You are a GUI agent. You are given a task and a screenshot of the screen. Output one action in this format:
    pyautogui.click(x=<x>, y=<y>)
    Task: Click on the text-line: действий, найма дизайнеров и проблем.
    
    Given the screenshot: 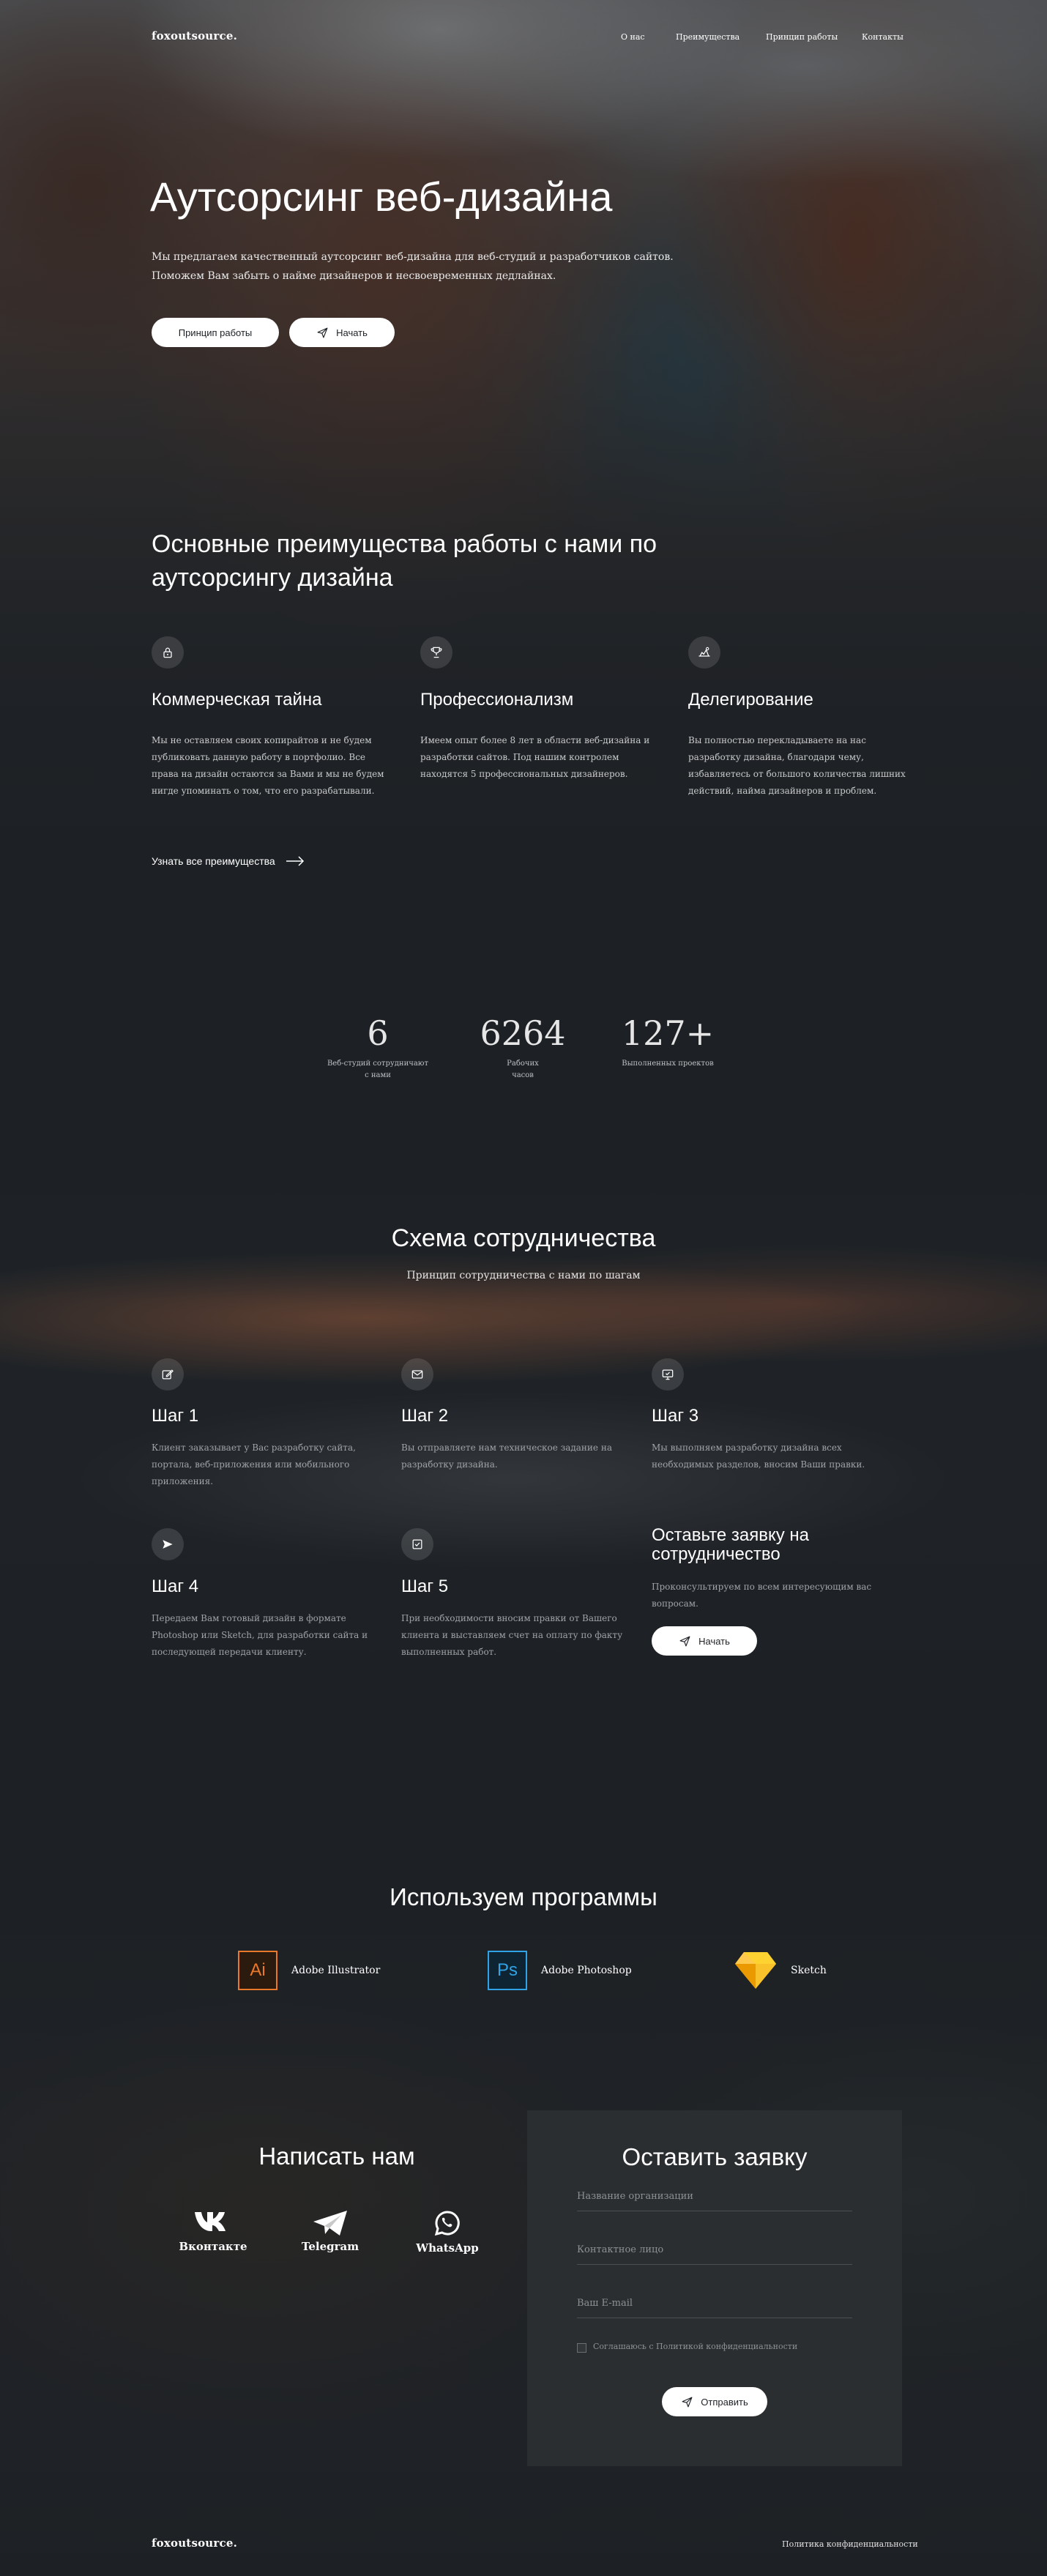 What is the action you would take?
    pyautogui.click(x=782, y=791)
    